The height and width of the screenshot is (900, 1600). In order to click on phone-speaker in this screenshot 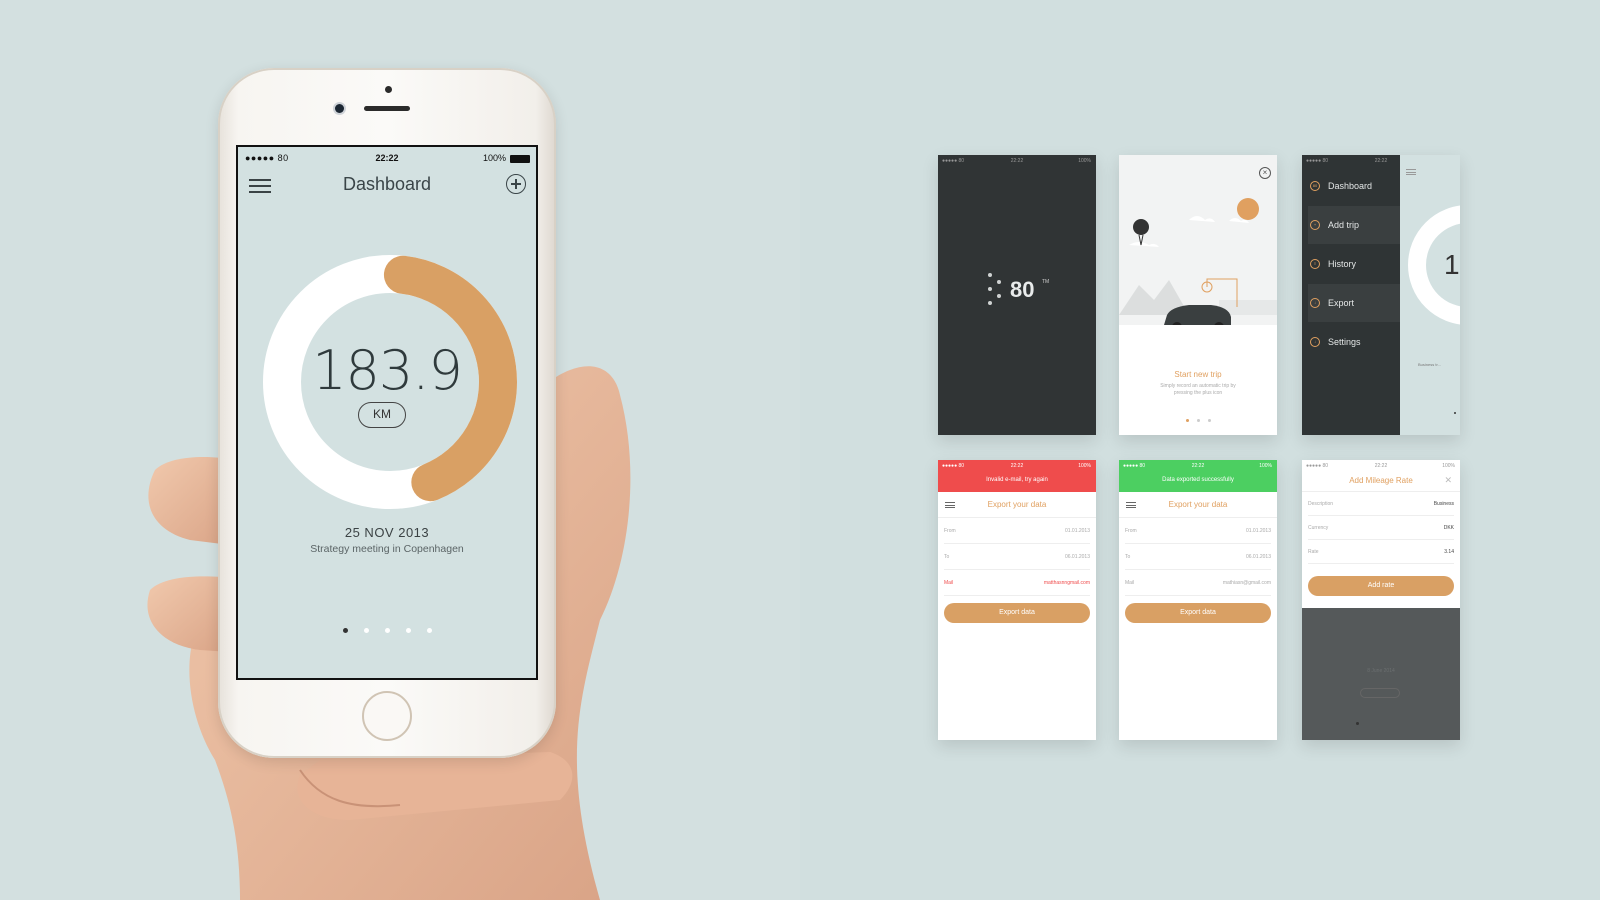, I will do `click(387, 108)`.